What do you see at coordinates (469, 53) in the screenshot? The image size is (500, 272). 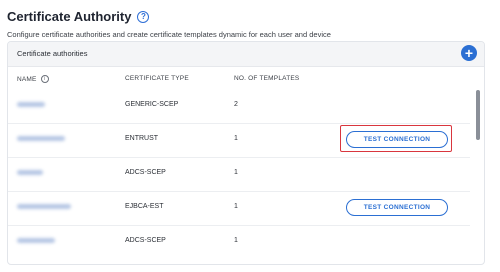 I see `add-certificate-authority-button: +` at bounding box center [469, 53].